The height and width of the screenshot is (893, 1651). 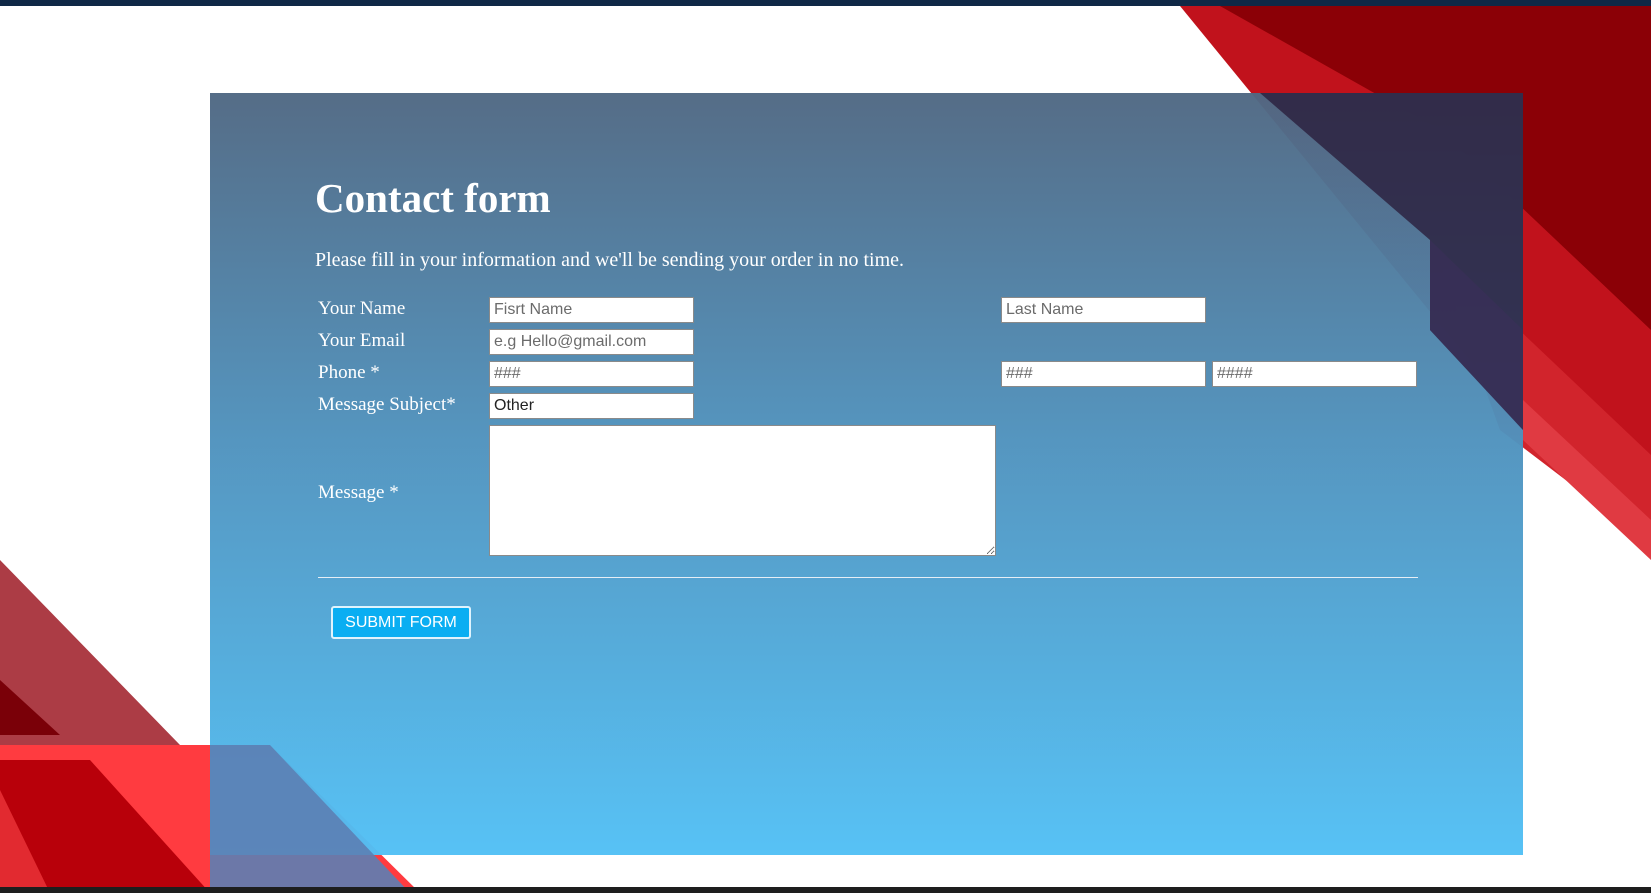 What do you see at coordinates (1103, 374) in the screenshot?
I see `phone-prefix-input` at bounding box center [1103, 374].